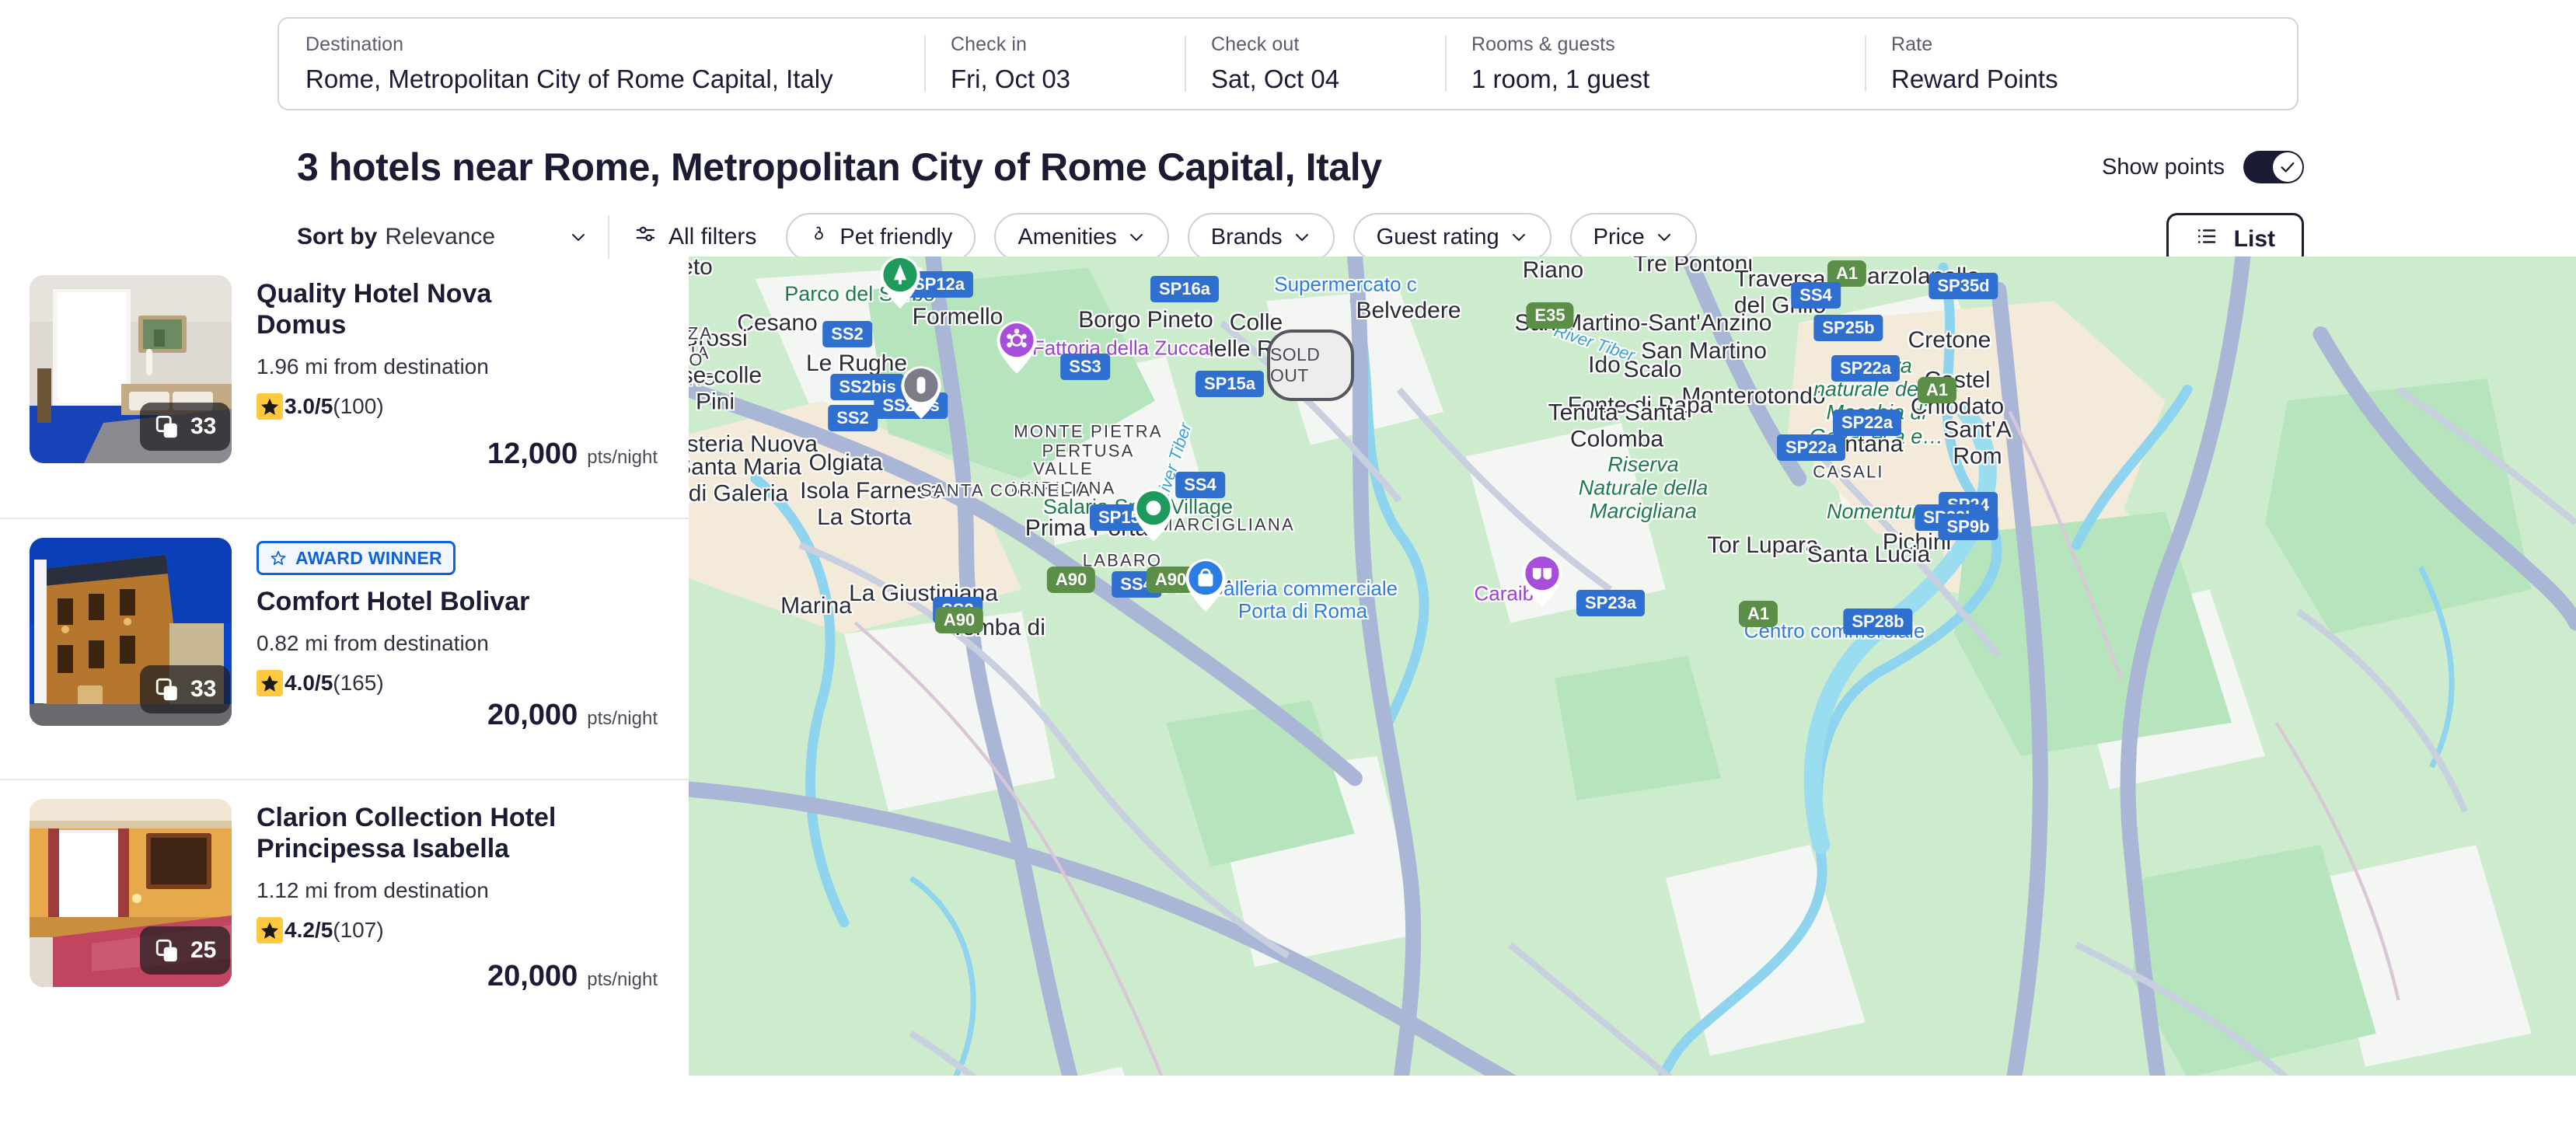 This screenshot has height=1130, width=2576. I want to click on star-outline-icon, so click(279, 557).